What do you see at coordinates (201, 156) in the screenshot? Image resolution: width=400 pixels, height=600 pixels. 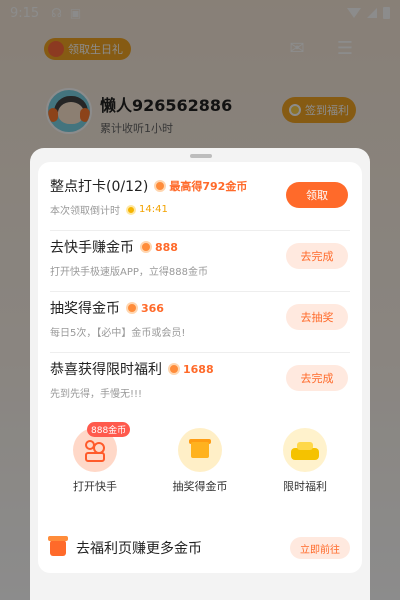 I see `sheet-handle` at bounding box center [201, 156].